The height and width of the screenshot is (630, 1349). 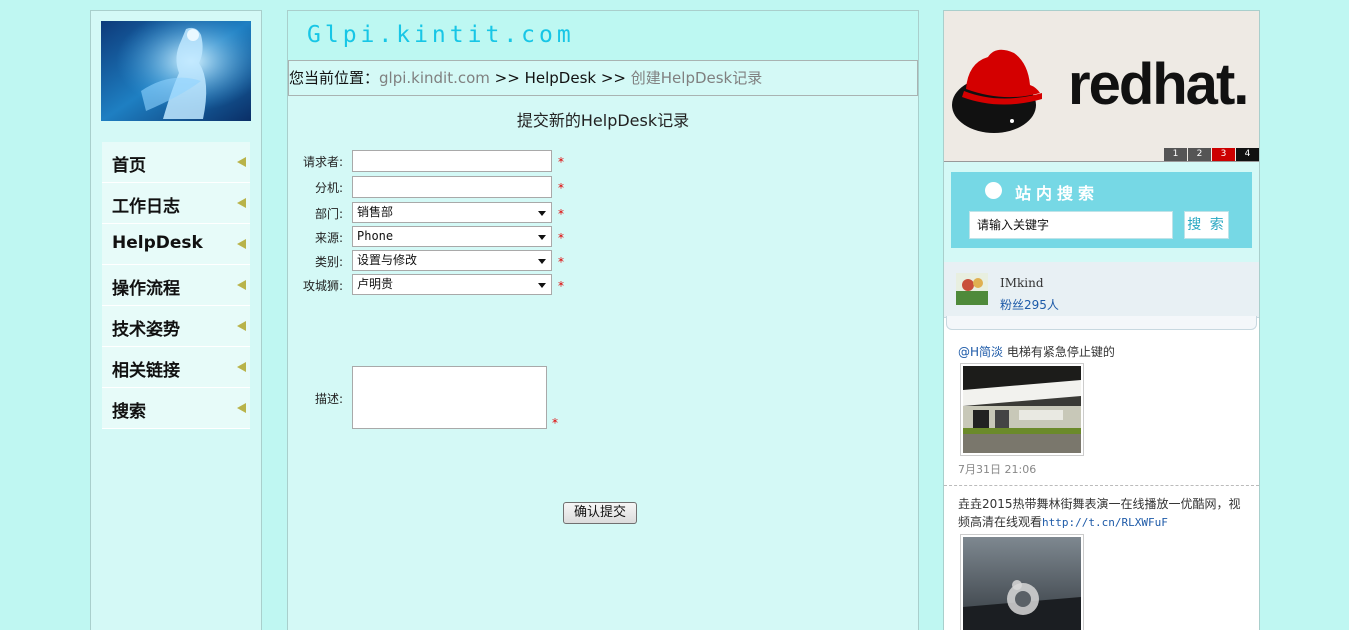 I want to click on main-nav: 首页 工作日志 HelpDesk 操作流程 技术姿势 相关链接 搜索, so click(x=176, y=285).